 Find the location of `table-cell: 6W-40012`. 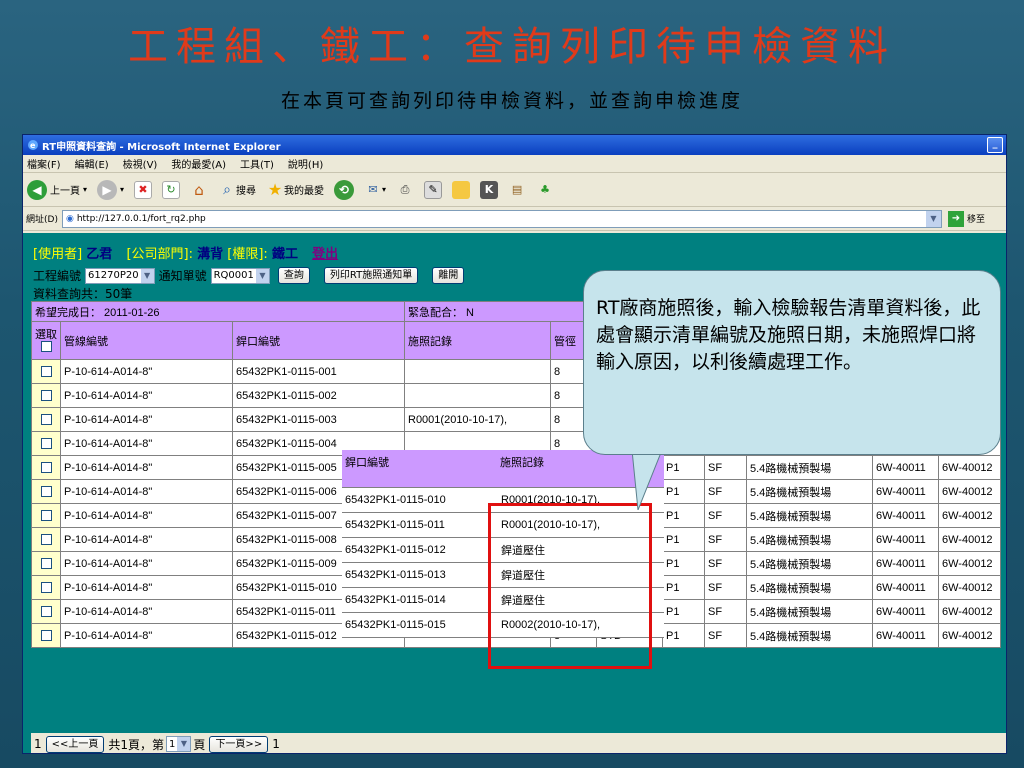

table-cell: 6W-40012 is located at coordinates (969, 539).